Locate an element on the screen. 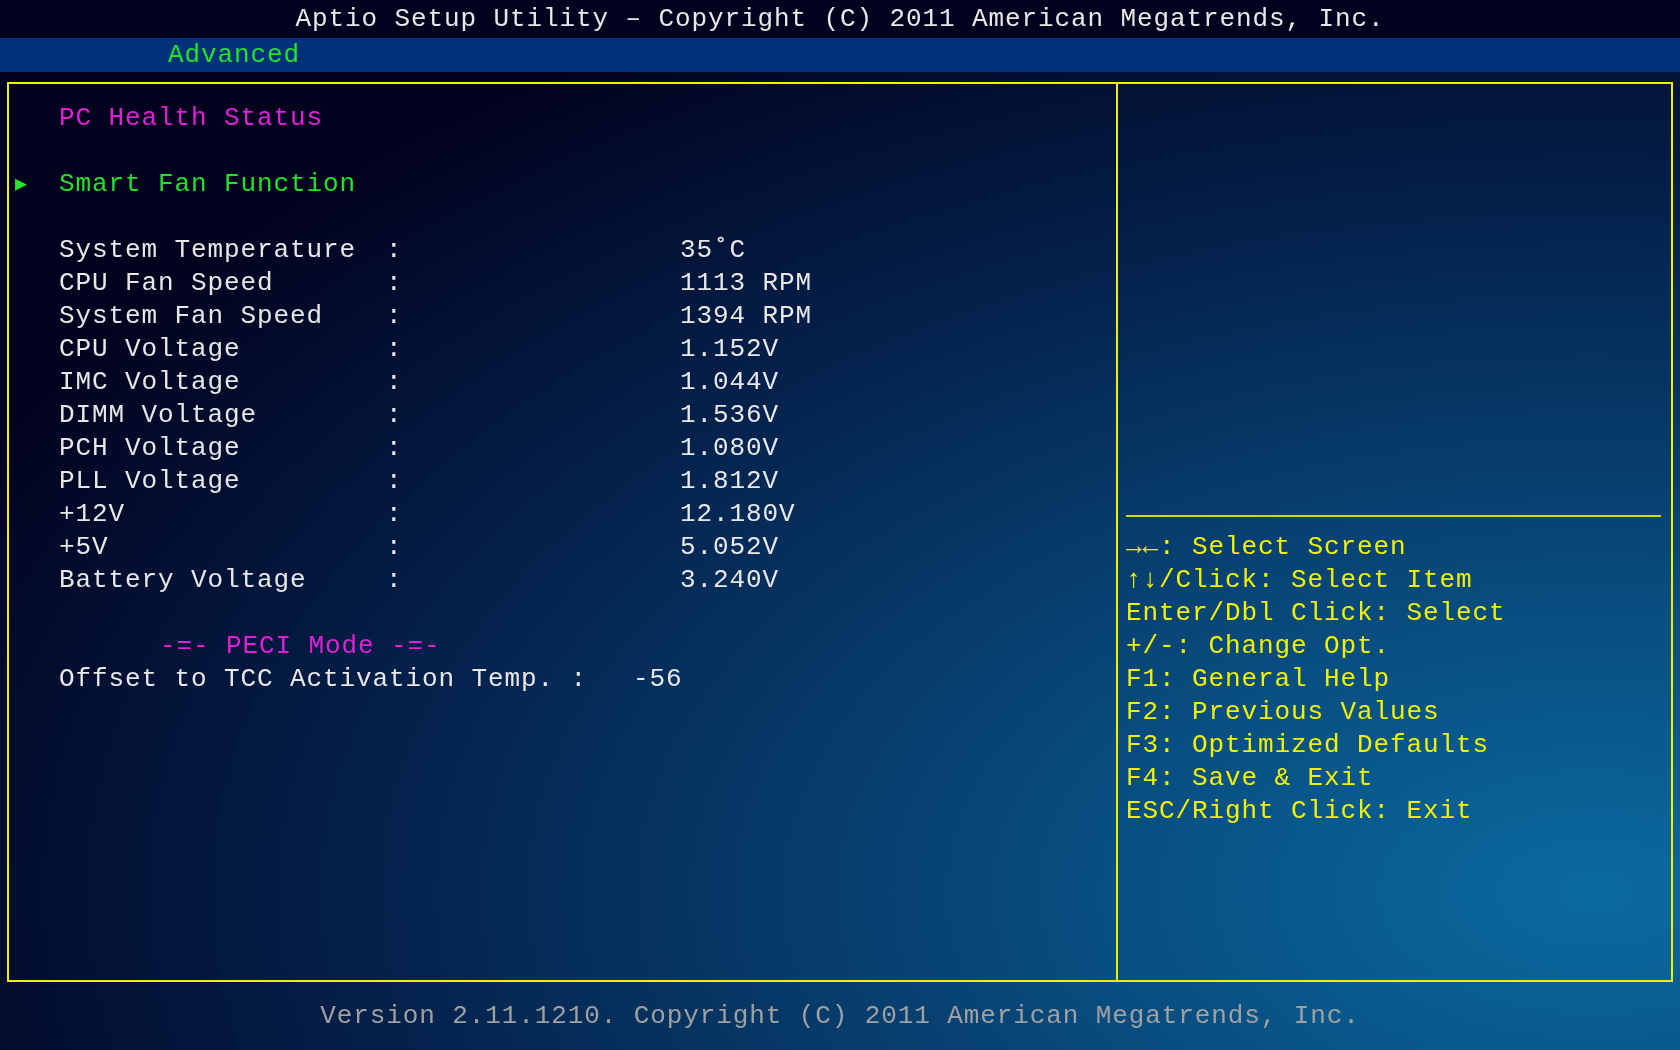  reading-value: 1.044V is located at coordinates (730, 382).